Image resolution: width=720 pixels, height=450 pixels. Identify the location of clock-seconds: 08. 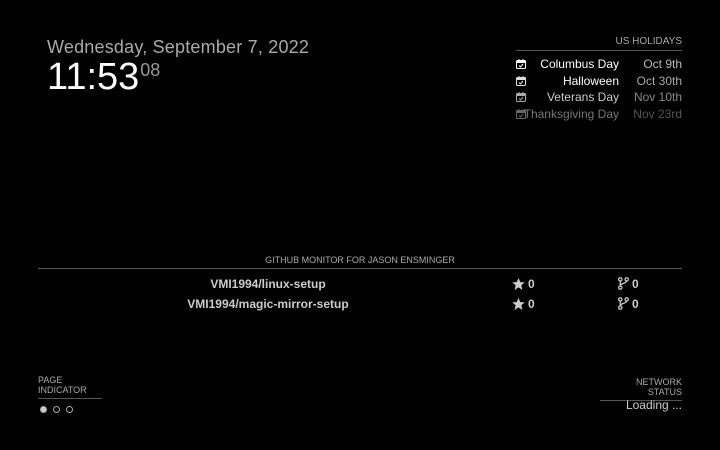
(150, 70).